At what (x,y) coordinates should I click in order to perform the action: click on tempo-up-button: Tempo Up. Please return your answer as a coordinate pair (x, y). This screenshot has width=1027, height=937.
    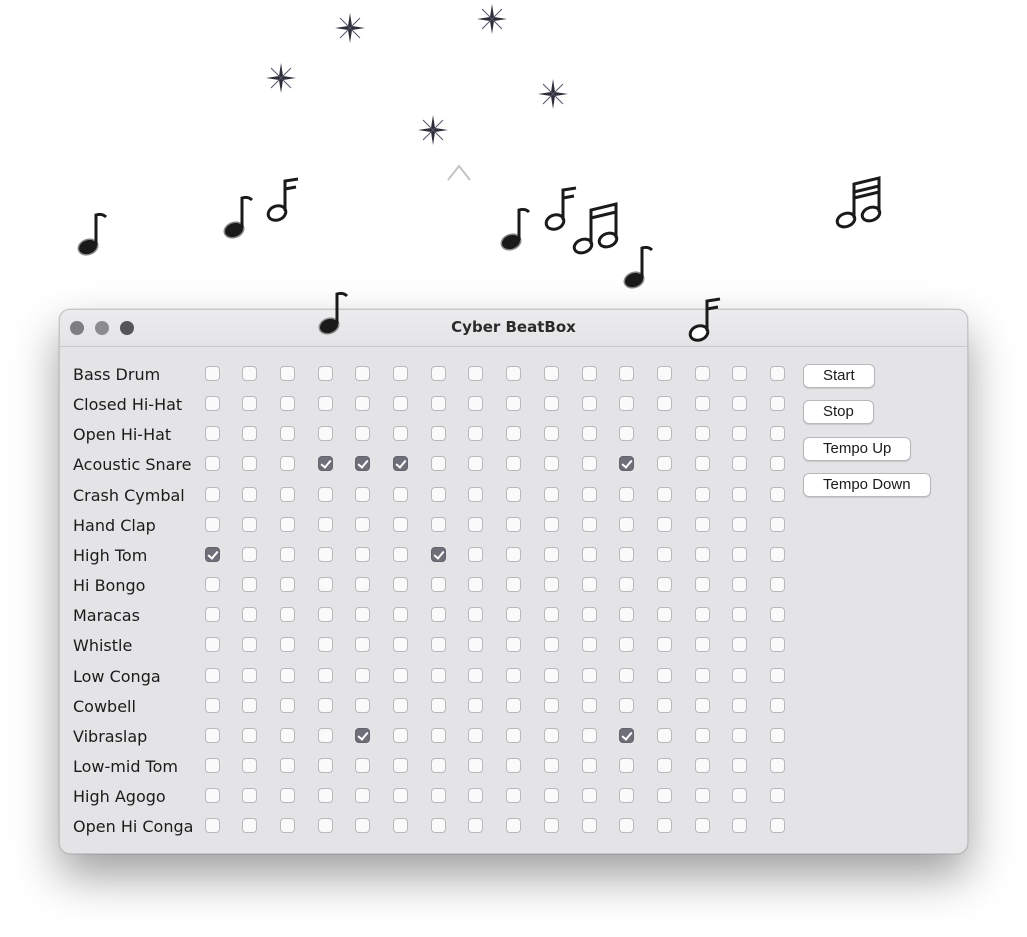
    Looking at the image, I should click on (857, 449).